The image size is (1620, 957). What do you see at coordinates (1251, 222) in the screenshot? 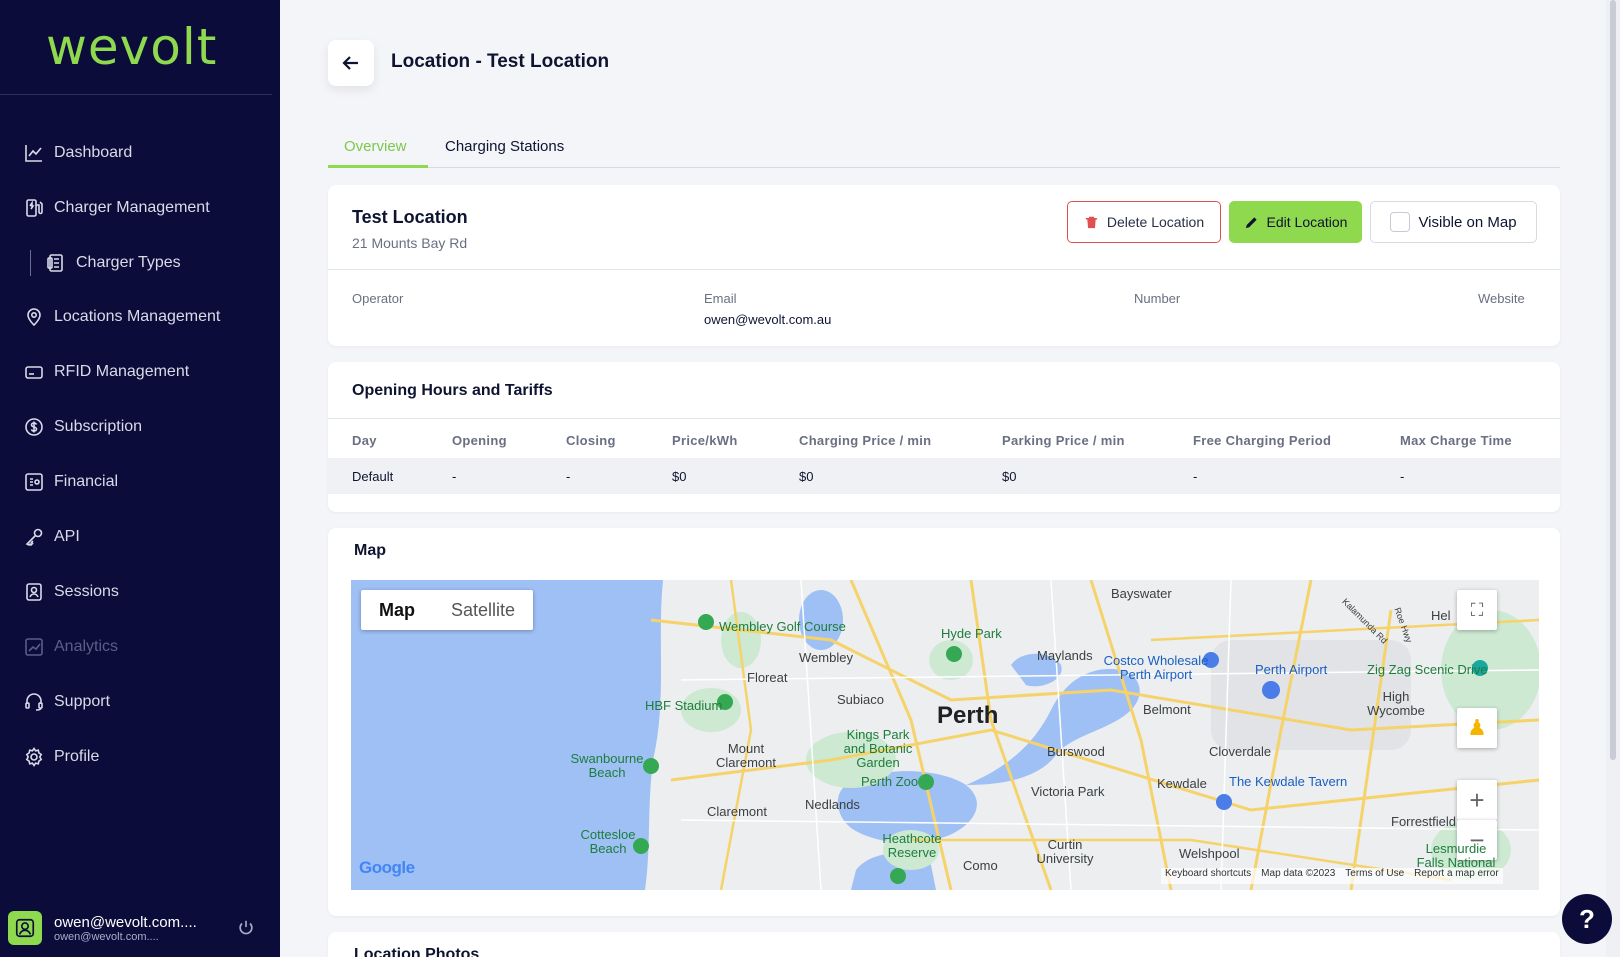
I see `pencil-icon` at bounding box center [1251, 222].